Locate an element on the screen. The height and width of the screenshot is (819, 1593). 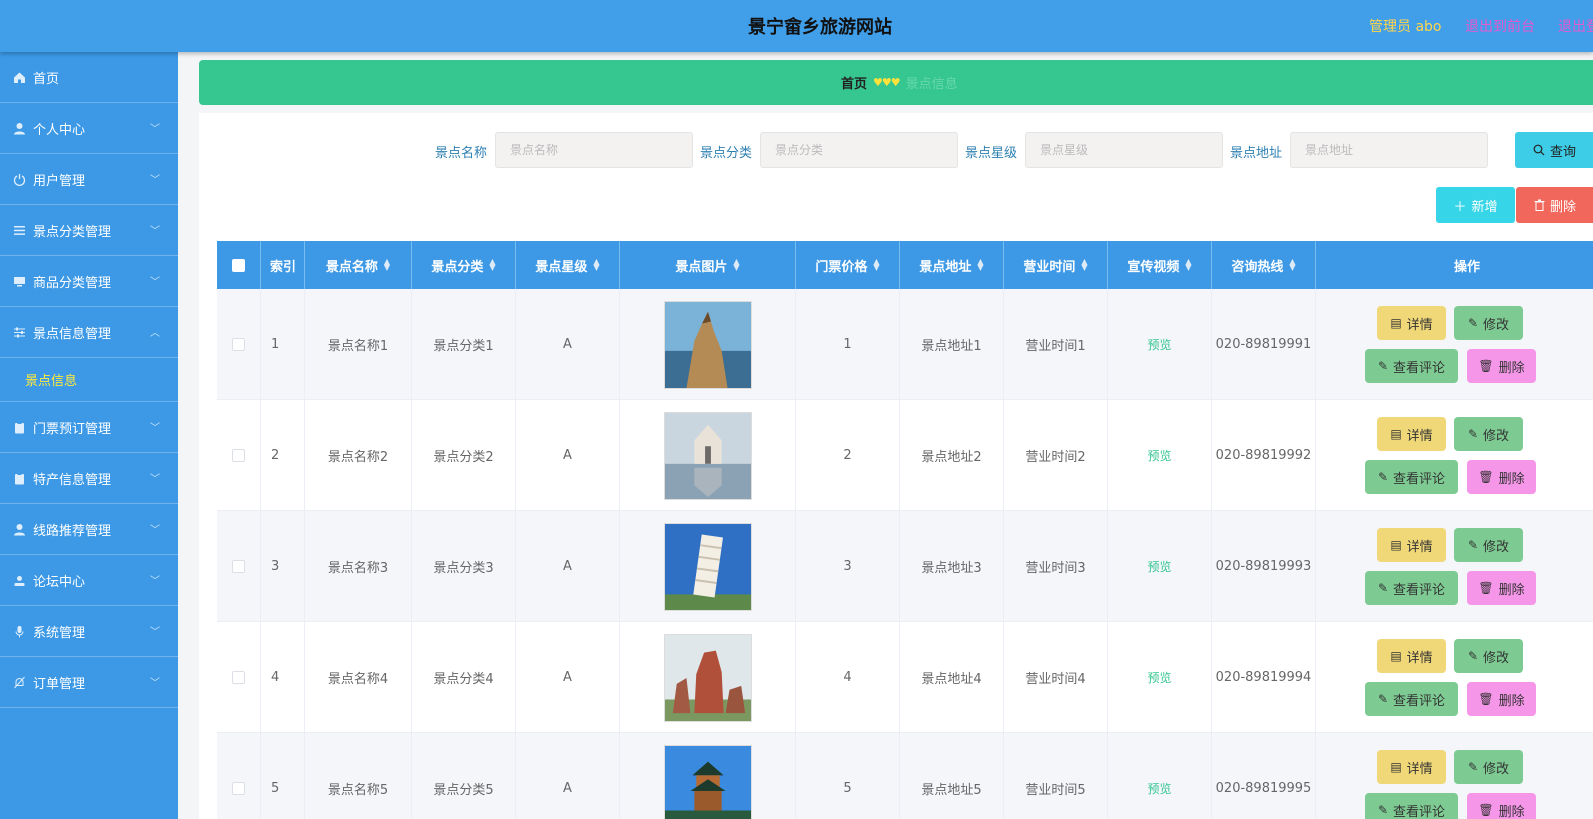
header-address: 景点地址 ▲ ▼ is located at coordinates (952, 265).